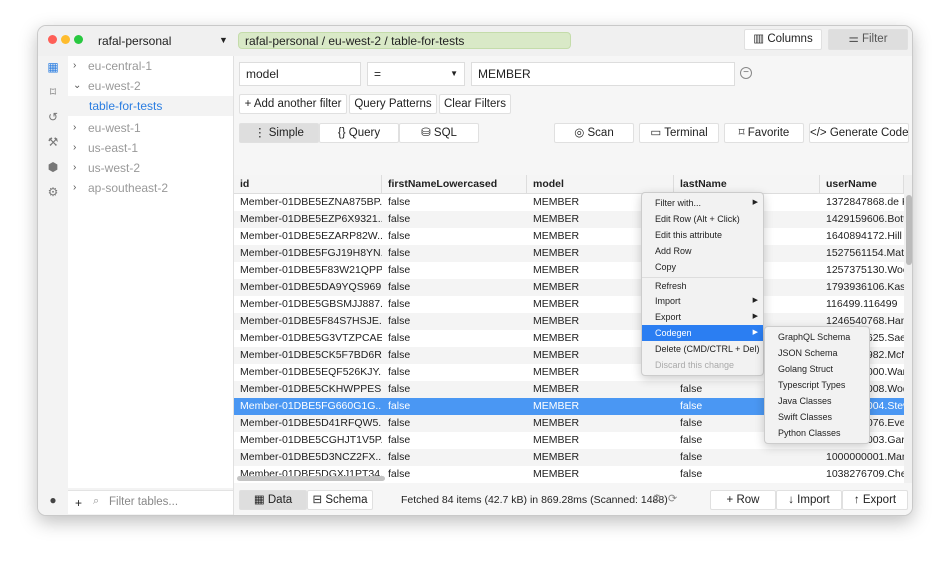  What do you see at coordinates (868, 39) in the screenshot?
I see `filter-button: ⚌ Filter` at bounding box center [868, 39].